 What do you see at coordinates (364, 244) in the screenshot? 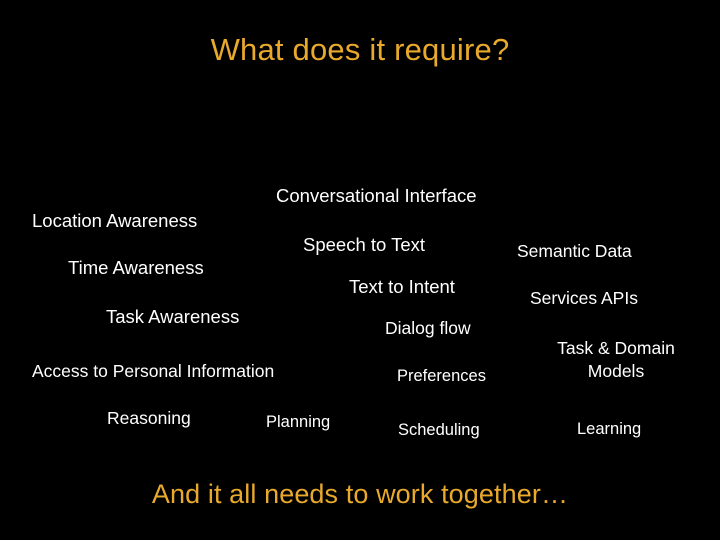
I see `requirement-speech-to-text: Speech to Text` at bounding box center [364, 244].